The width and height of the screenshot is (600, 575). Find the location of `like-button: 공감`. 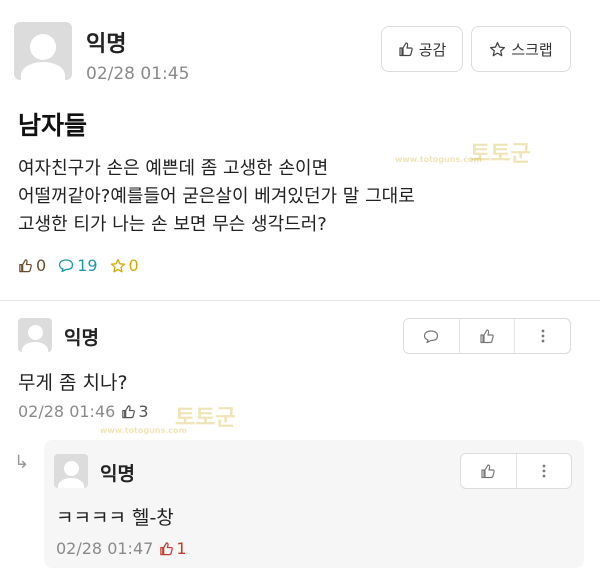

like-button: 공감 is located at coordinates (422, 49).